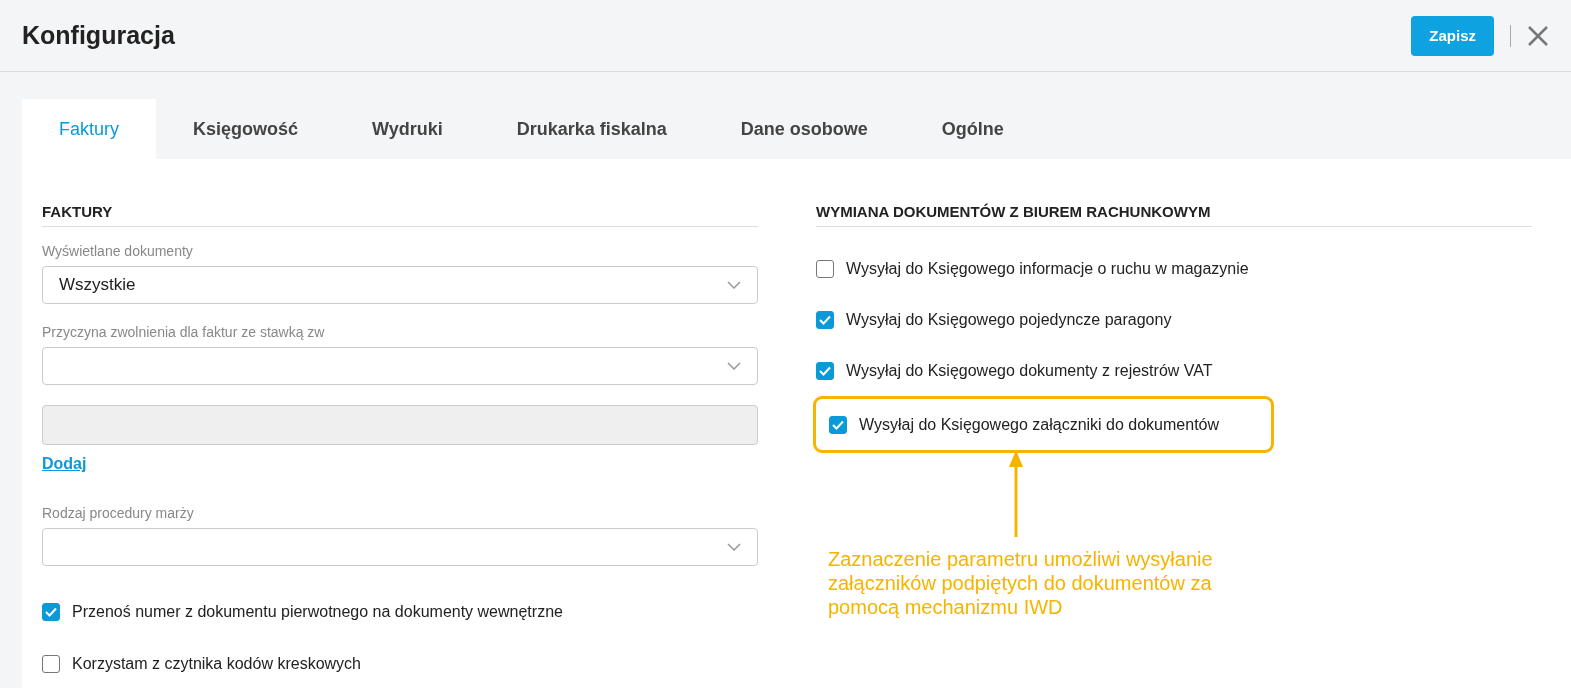 The width and height of the screenshot is (1571, 688). What do you see at coordinates (1174, 193) in the screenshot?
I see `section-title: WYMIANA DOKUMENTÓW Z BIUREM RACHUNKOWYM` at bounding box center [1174, 193].